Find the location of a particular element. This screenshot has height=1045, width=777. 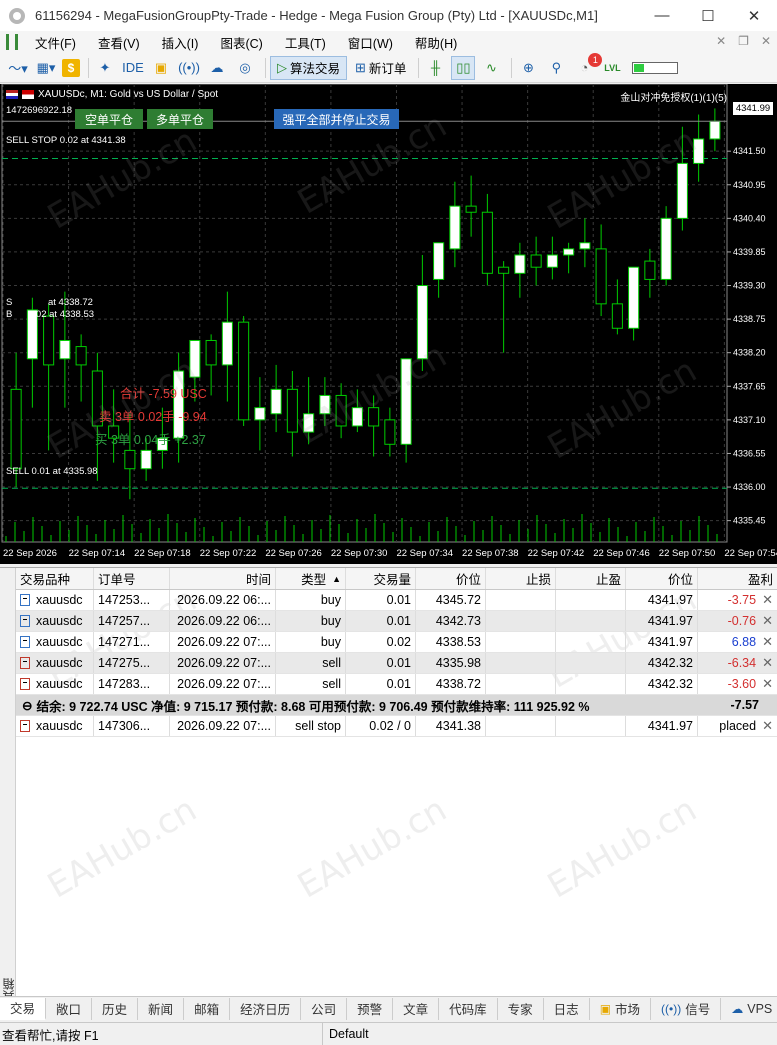

close-all-button: 强平全部并停止交易 is located at coordinates (336, 119).